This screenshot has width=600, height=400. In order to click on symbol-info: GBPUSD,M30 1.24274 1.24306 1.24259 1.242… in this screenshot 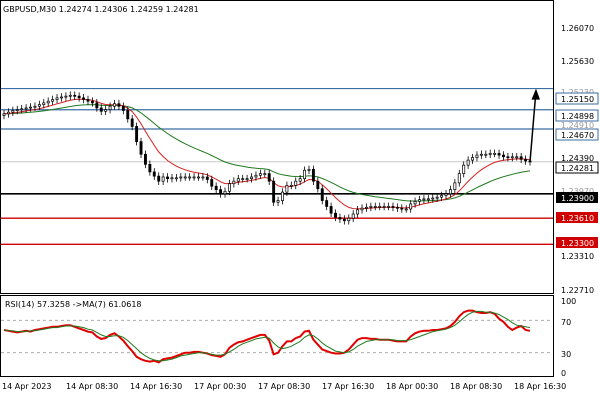, I will do `click(101, 9)`.